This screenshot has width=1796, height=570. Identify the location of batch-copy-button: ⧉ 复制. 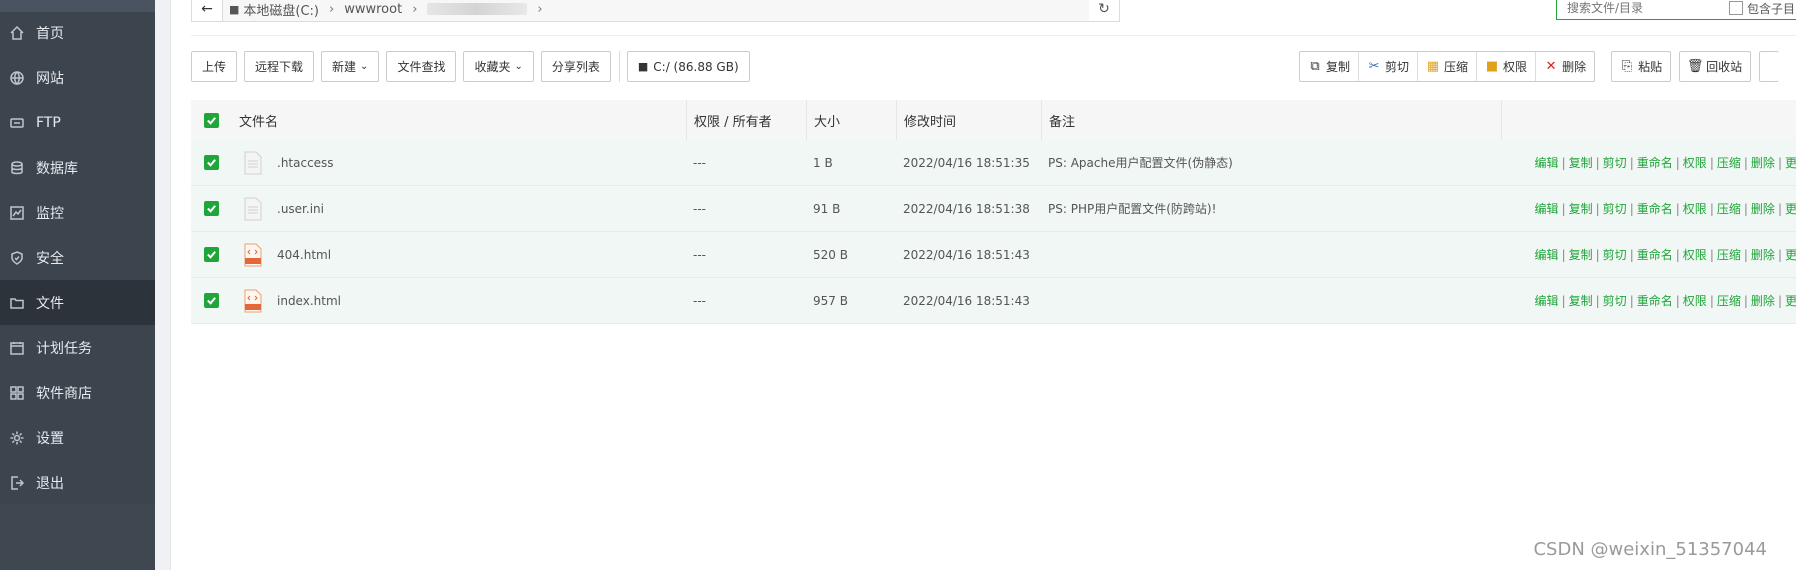
(1330, 66).